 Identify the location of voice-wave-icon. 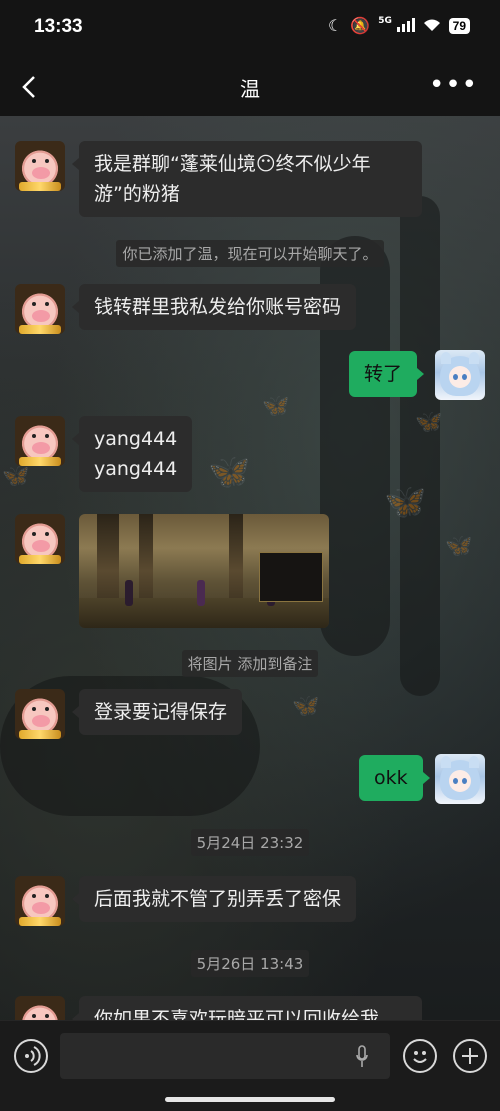
(33, 1056).